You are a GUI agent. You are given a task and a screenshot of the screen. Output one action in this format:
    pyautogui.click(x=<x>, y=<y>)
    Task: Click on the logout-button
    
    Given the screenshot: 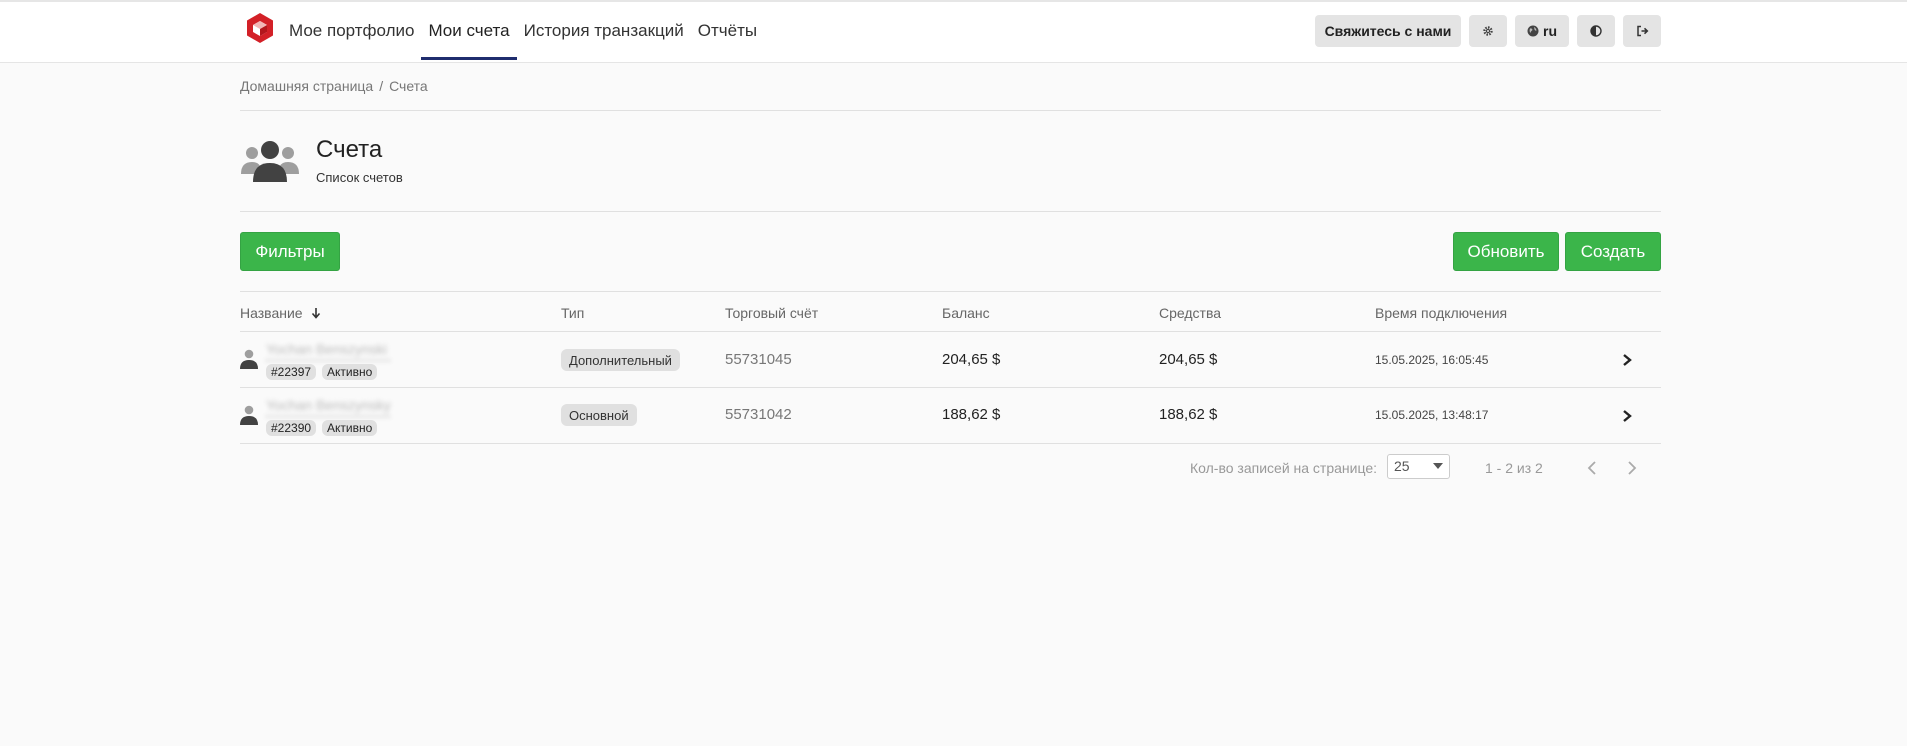 What is the action you would take?
    pyautogui.click(x=1642, y=31)
    